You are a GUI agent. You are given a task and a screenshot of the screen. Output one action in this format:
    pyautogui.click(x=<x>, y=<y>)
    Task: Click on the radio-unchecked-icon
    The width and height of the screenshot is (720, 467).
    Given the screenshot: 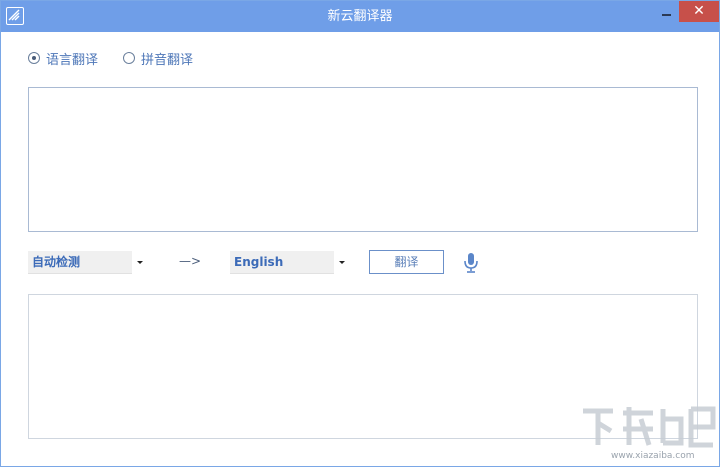 What is the action you would take?
    pyautogui.click(x=129, y=58)
    